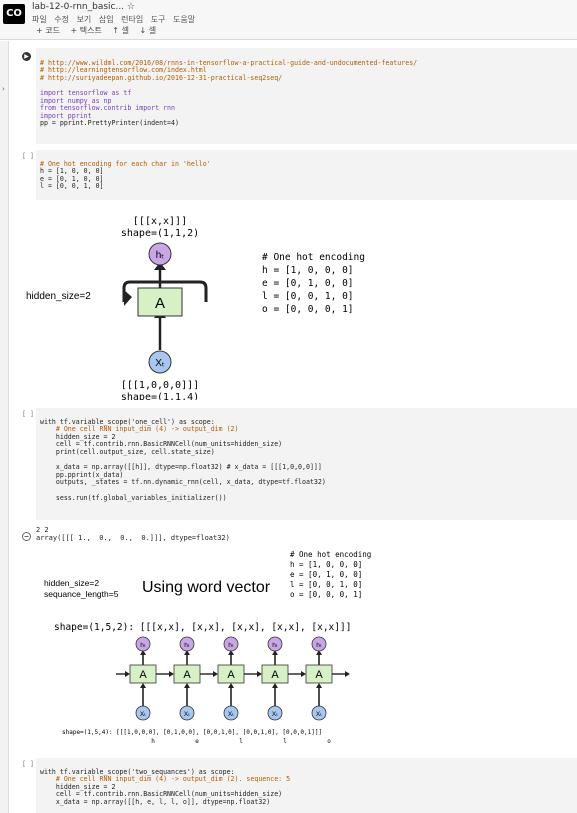 This screenshot has height=813, width=577. I want to click on expand-sidebar-icon: ›, so click(3, 89).